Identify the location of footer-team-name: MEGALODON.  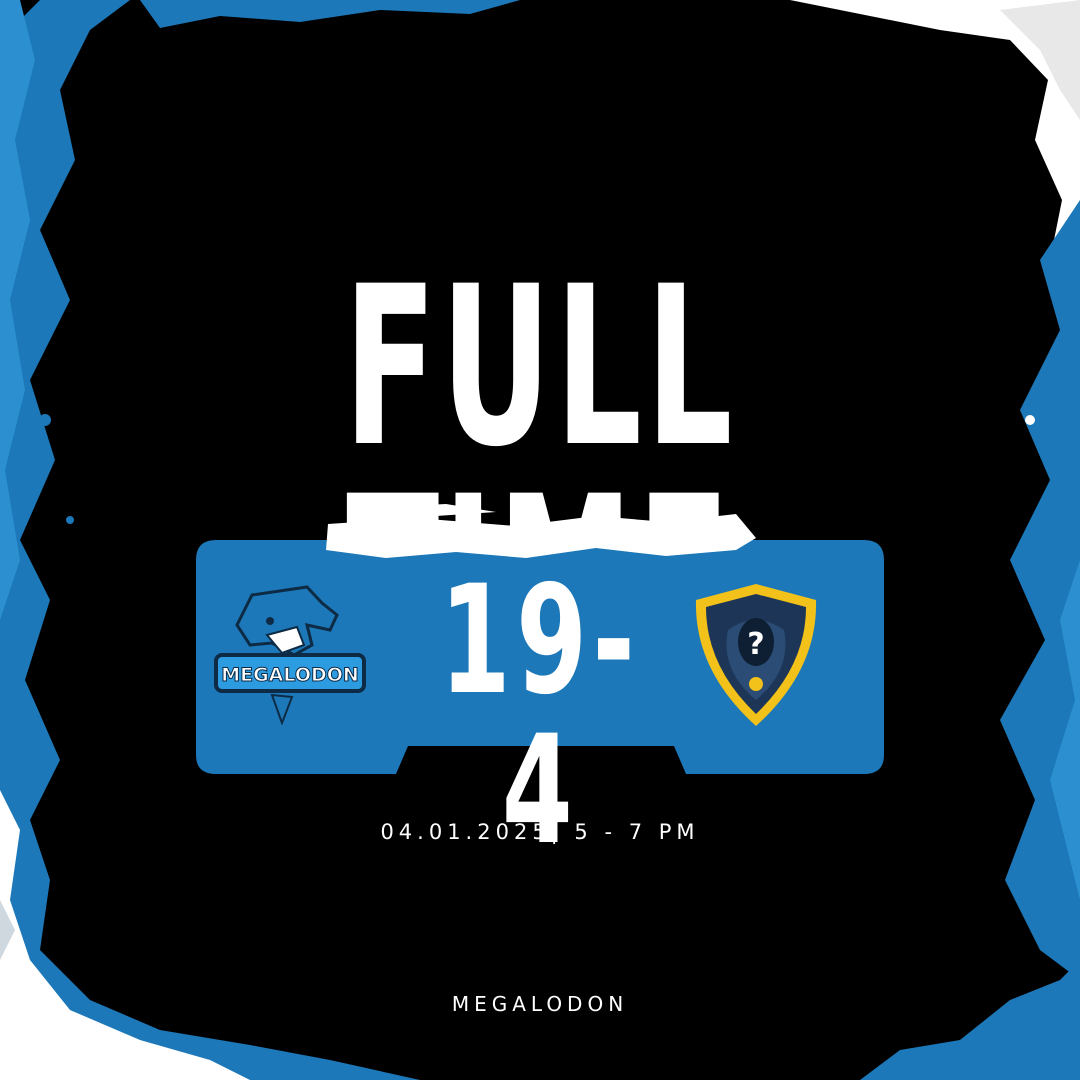
(540, 1004).